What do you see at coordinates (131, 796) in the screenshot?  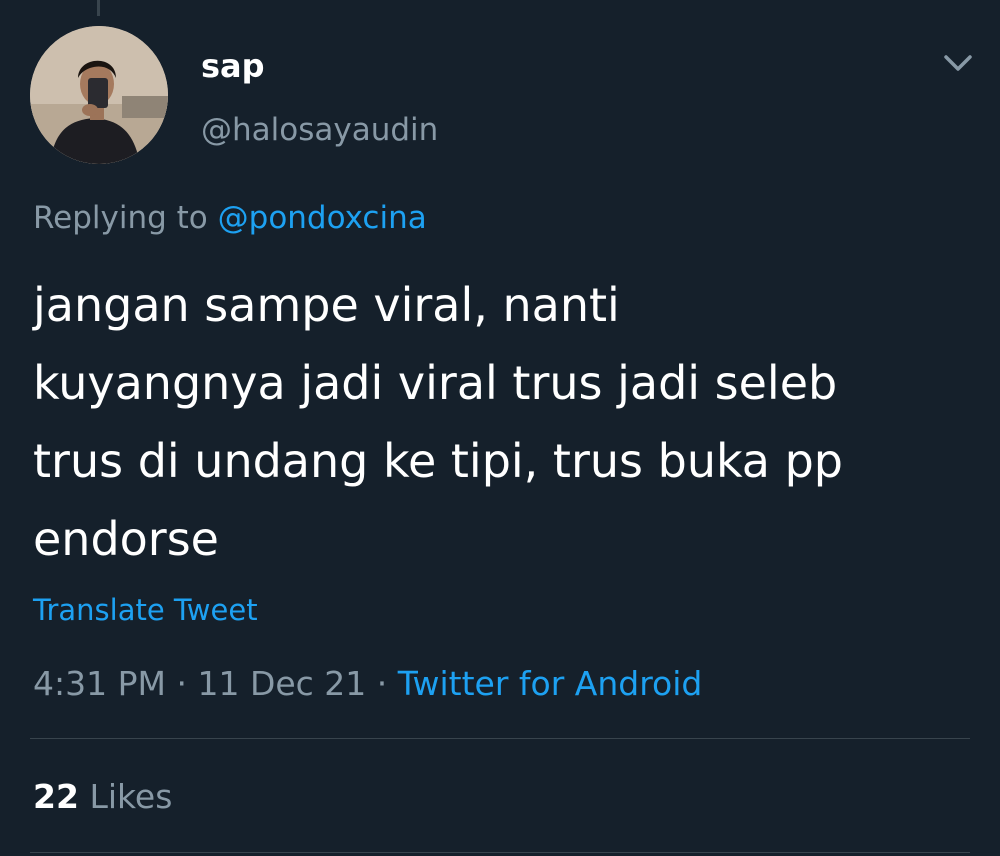 I see `likes-label: Likes` at bounding box center [131, 796].